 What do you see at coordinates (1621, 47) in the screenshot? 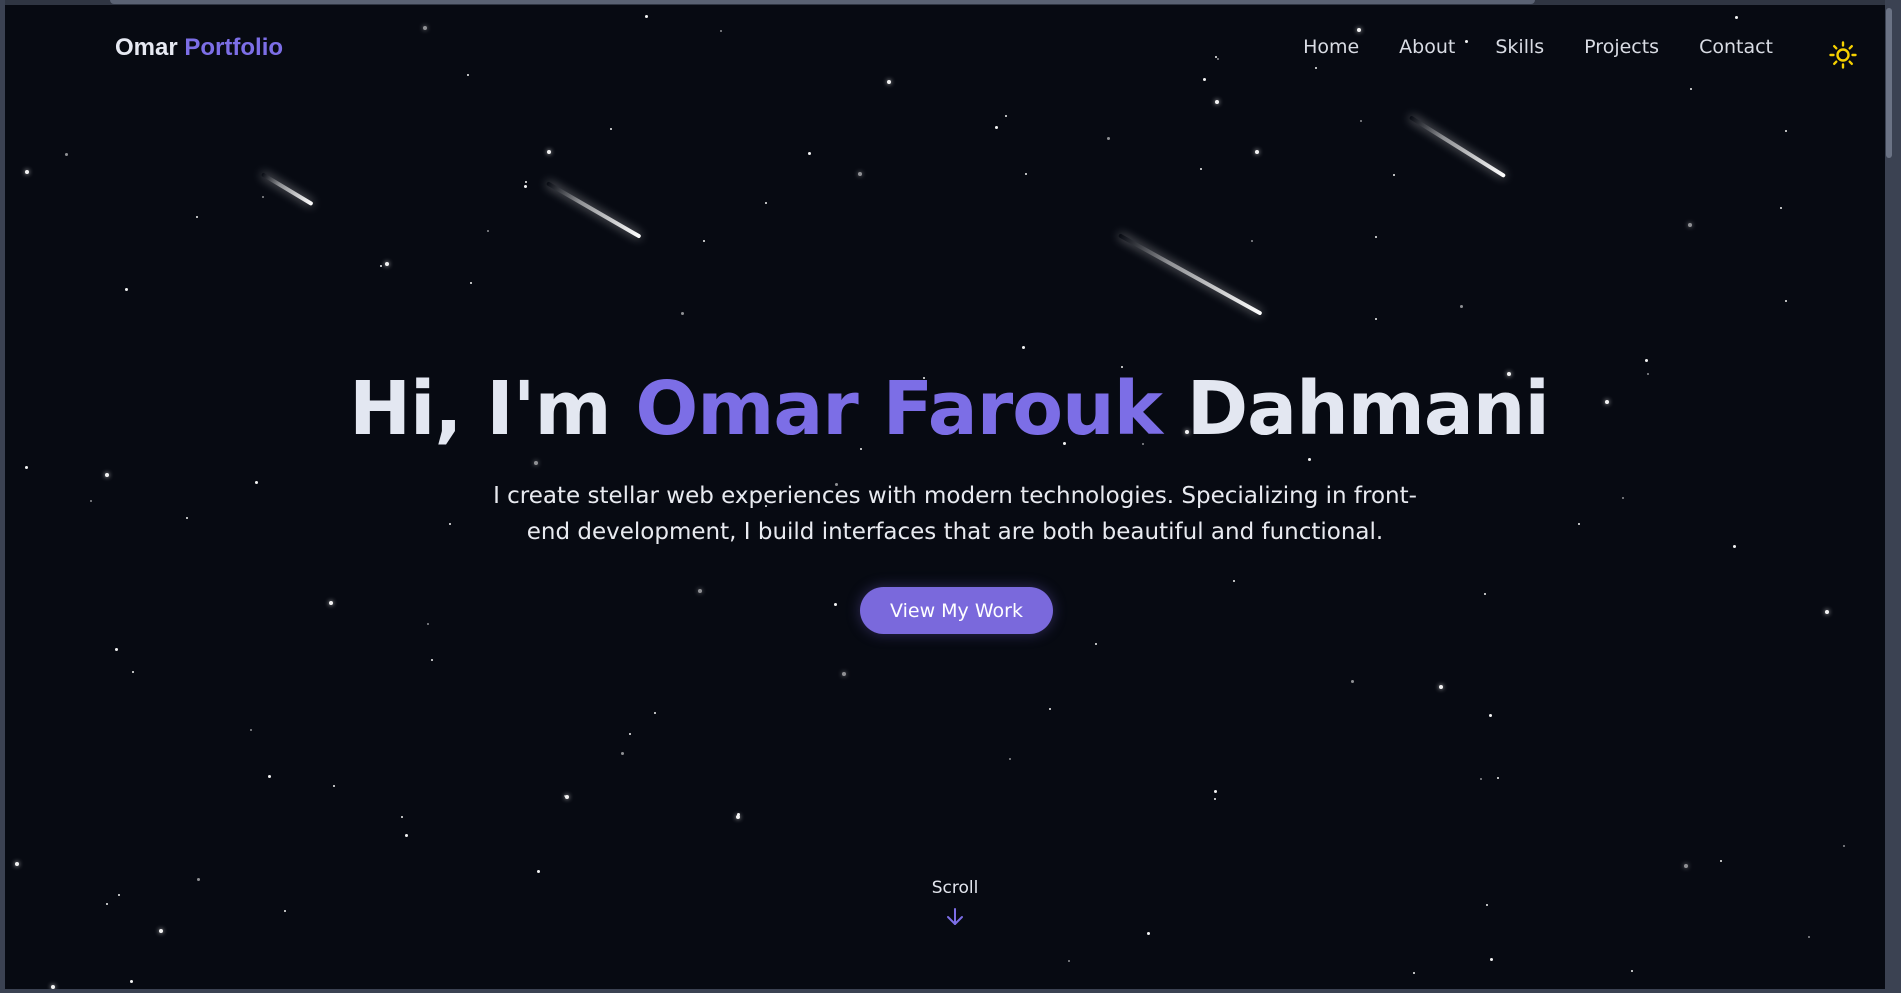
I see `nav-link-projects: Projects` at bounding box center [1621, 47].